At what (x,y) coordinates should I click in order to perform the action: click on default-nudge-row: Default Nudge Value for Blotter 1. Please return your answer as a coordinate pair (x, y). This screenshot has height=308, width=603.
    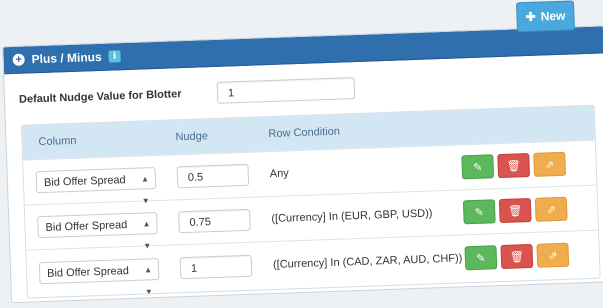
    Looking at the image, I should click on (187, 94).